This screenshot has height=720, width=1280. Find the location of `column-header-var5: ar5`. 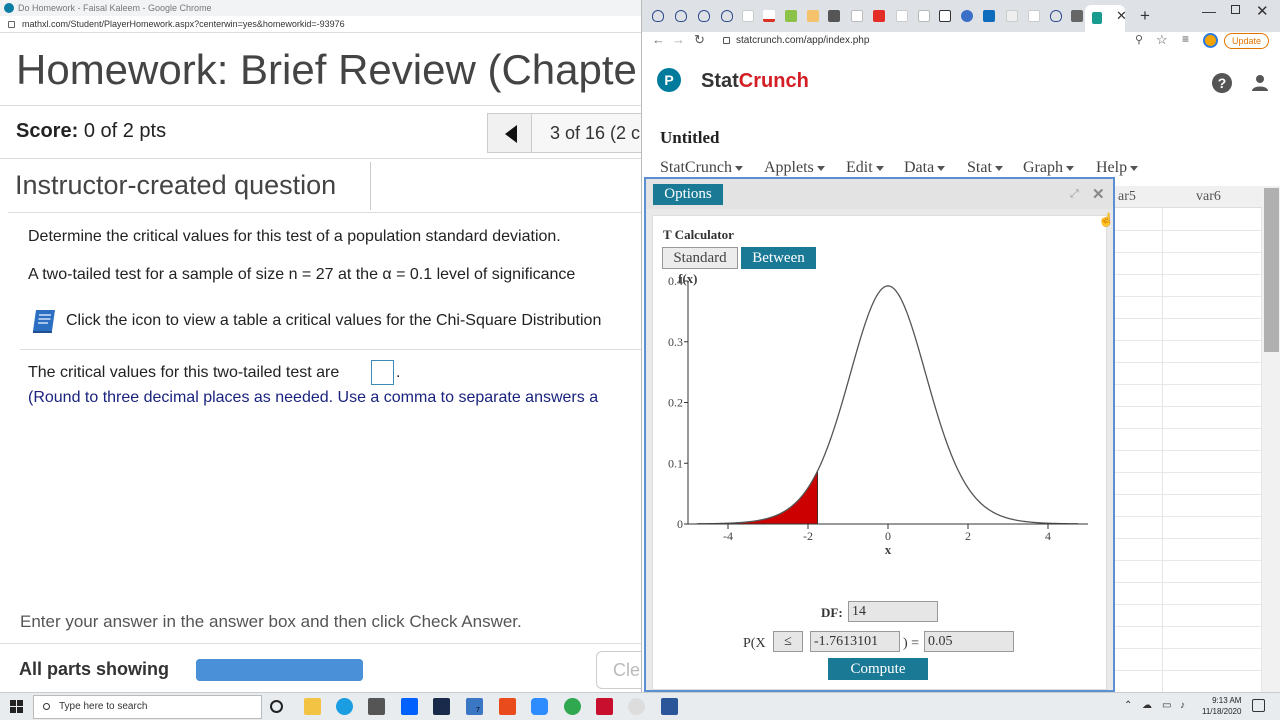

column-header-var5: ar5 is located at coordinates (1127, 197).